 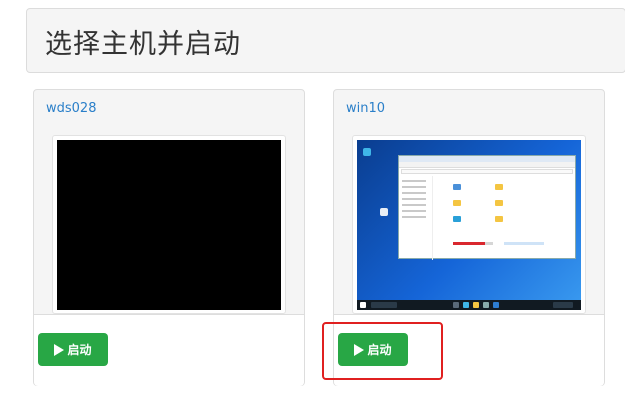 What do you see at coordinates (563, 305) in the screenshot?
I see `clock-icon` at bounding box center [563, 305].